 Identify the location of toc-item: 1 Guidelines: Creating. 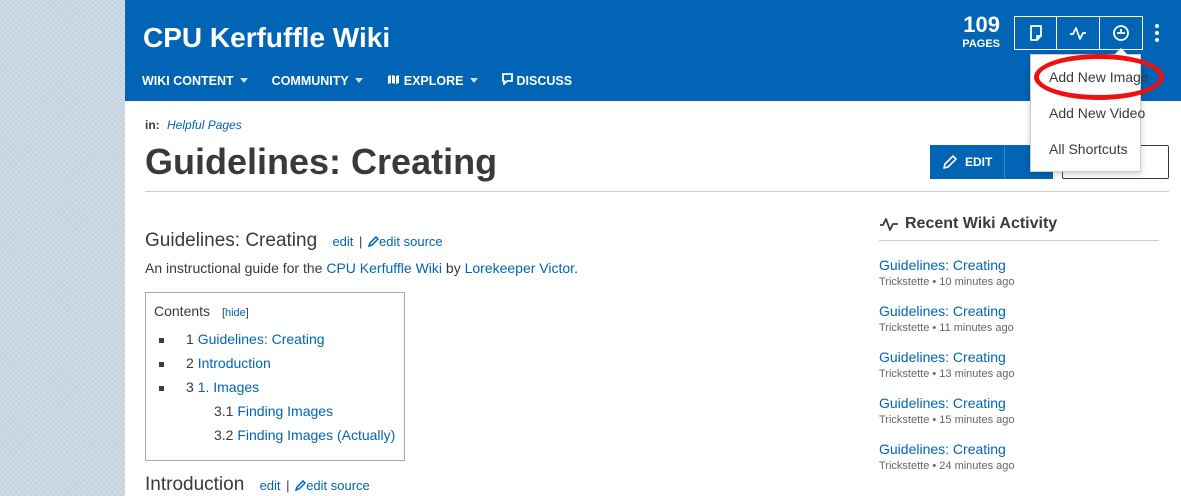
(255, 339).